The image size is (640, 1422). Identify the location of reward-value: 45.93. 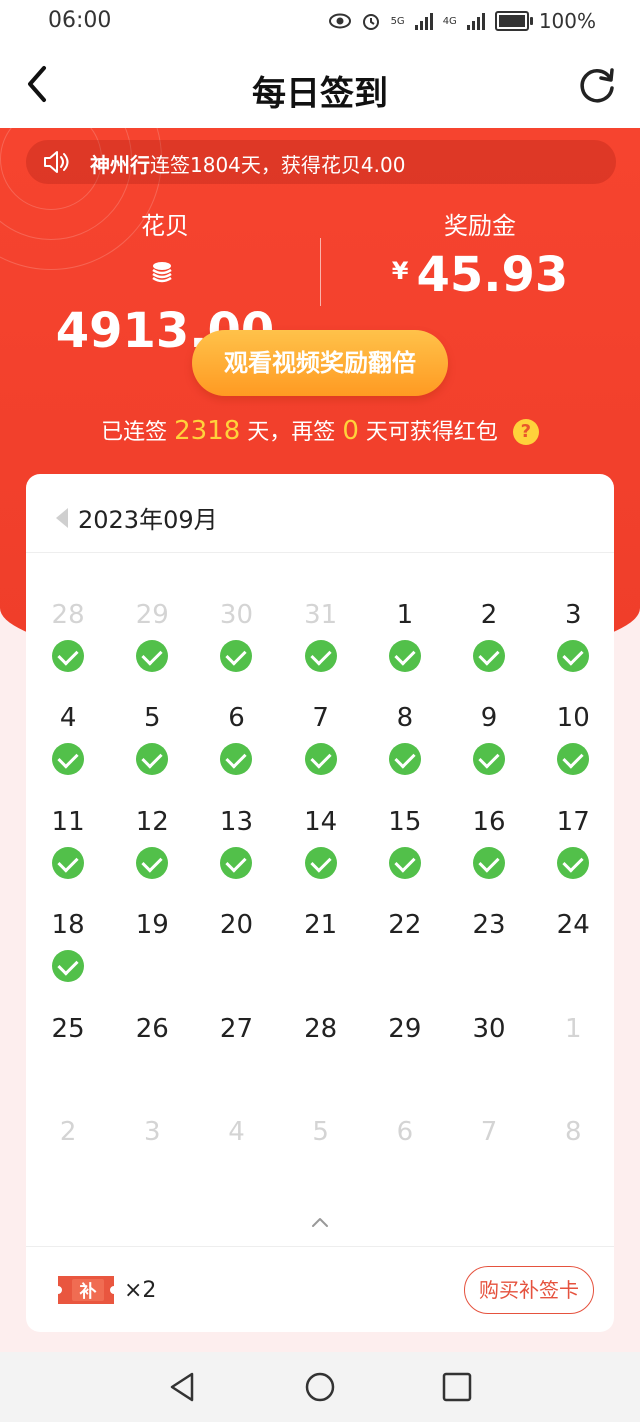
(492, 275).